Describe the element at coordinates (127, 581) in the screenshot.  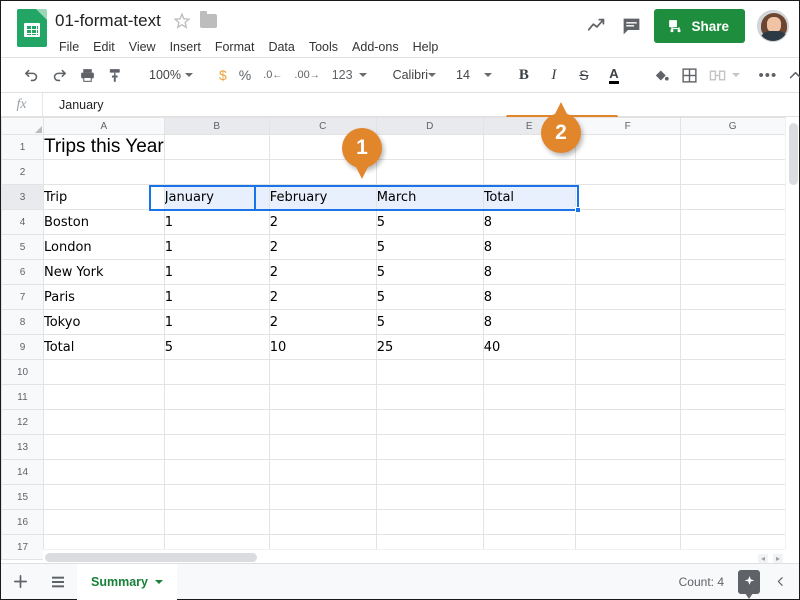
I see `sheet-tab-summary: Summary` at that location.